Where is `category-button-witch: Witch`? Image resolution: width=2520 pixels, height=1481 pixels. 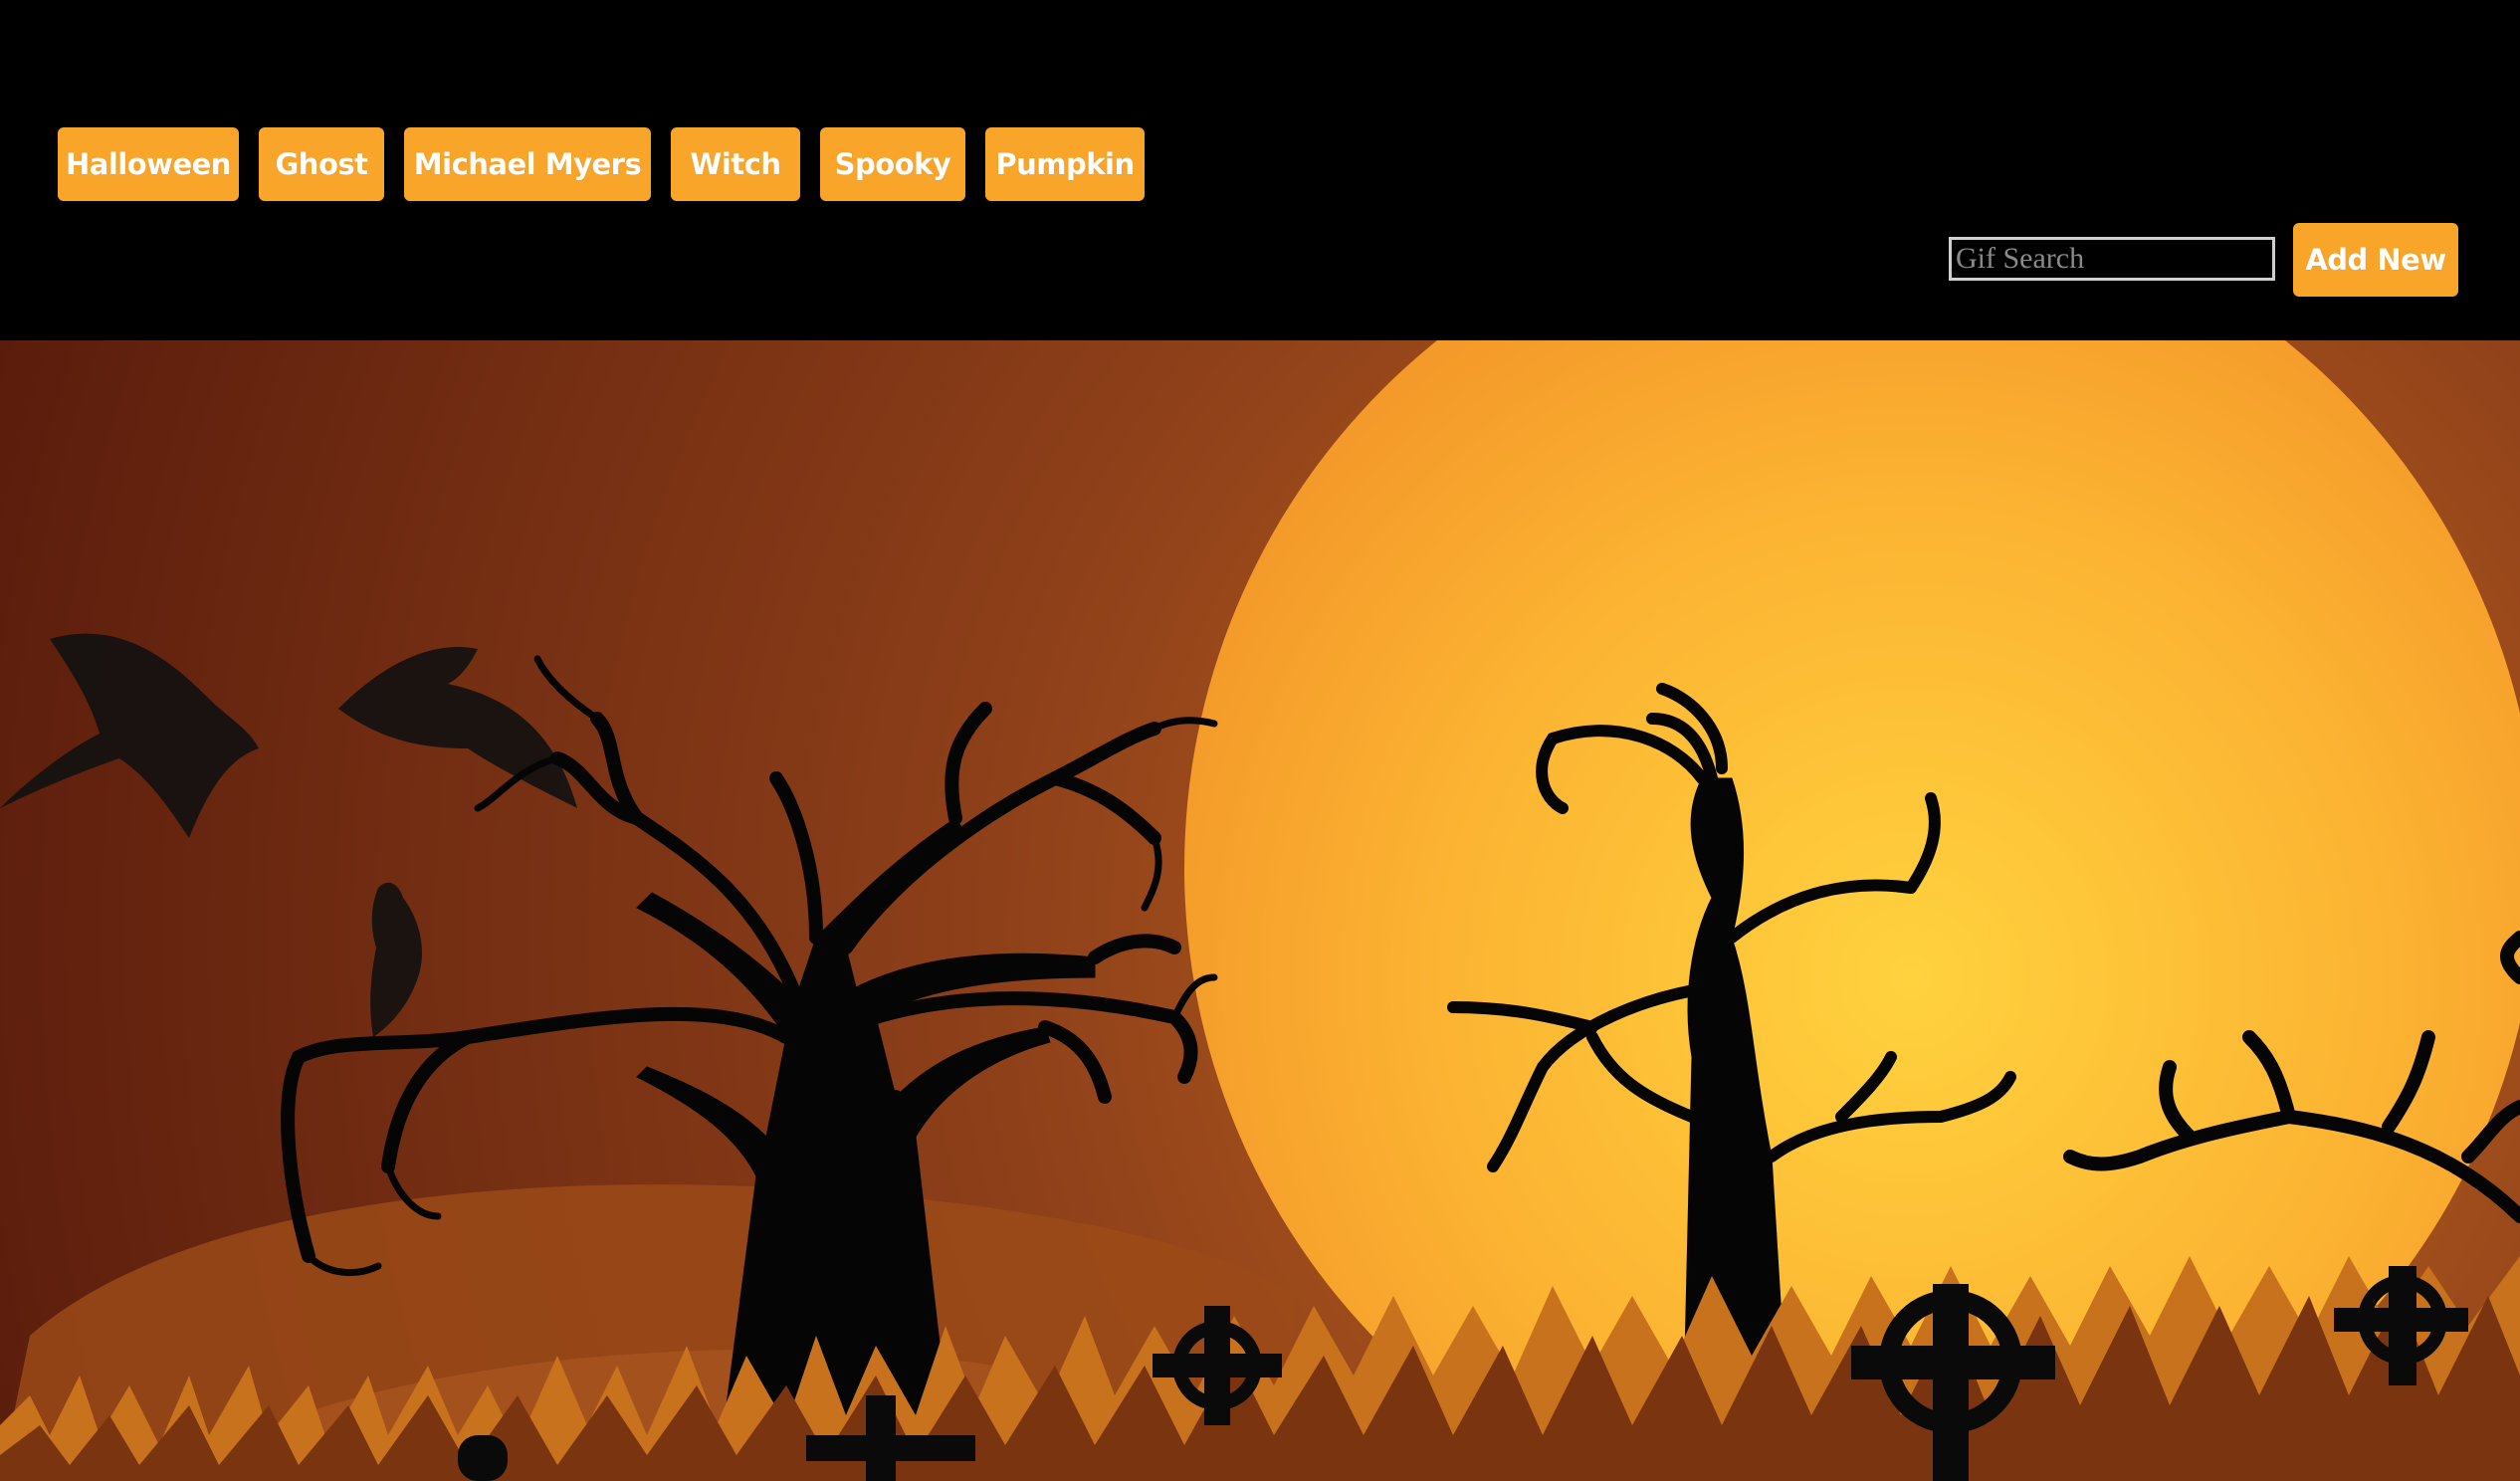 category-button-witch: Witch is located at coordinates (735, 164).